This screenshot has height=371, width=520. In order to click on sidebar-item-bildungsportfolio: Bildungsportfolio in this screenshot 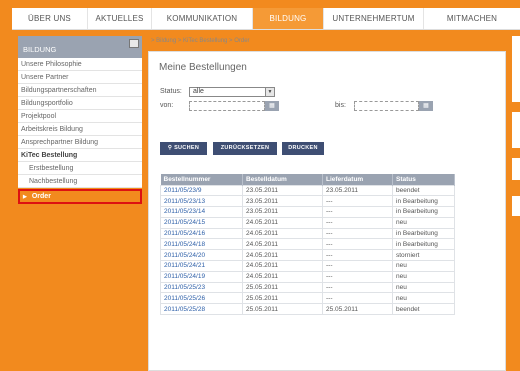, I will do `click(80, 103)`.